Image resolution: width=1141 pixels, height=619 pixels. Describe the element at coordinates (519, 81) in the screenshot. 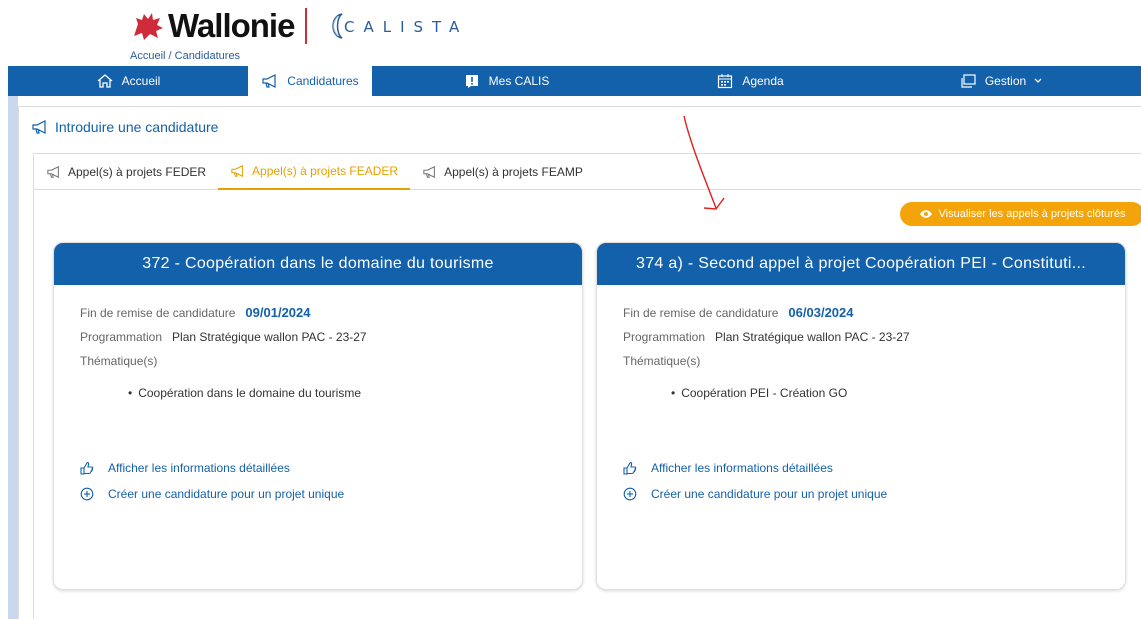

I see `nav-item-label: Mes CALIS` at that location.